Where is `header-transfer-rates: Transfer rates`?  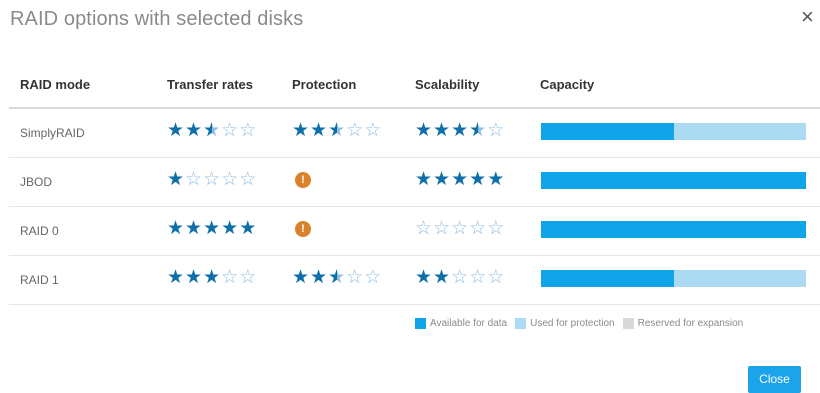 header-transfer-rates: Transfer rates is located at coordinates (210, 84).